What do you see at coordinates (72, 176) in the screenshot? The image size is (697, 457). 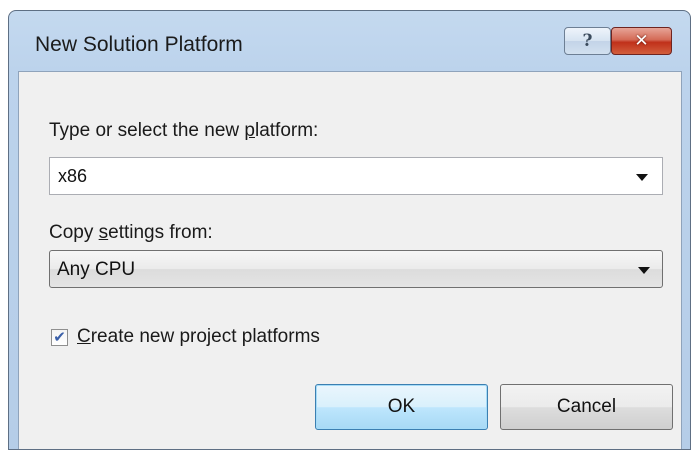 I see `platform-input: x86` at bounding box center [72, 176].